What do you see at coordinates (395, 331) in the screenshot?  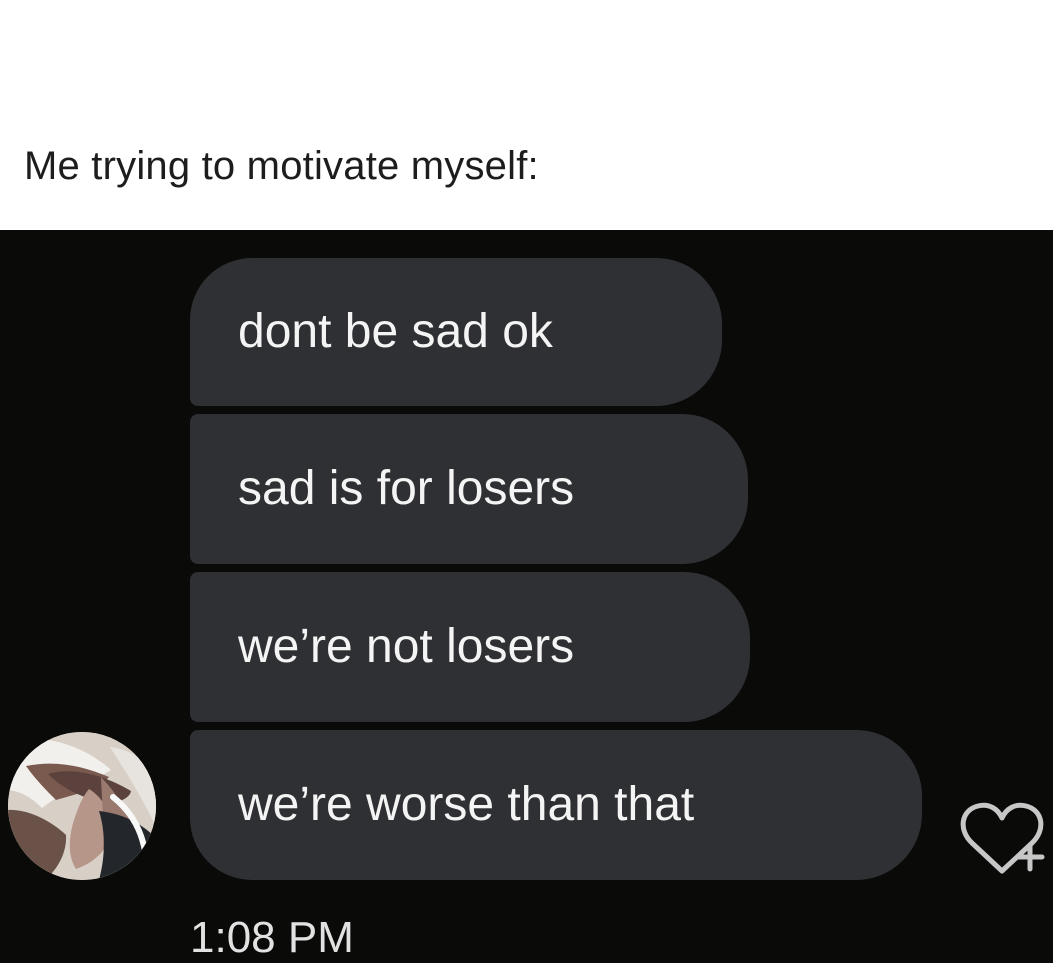 I see `message-text-1: dont be sad ok` at bounding box center [395, 331].